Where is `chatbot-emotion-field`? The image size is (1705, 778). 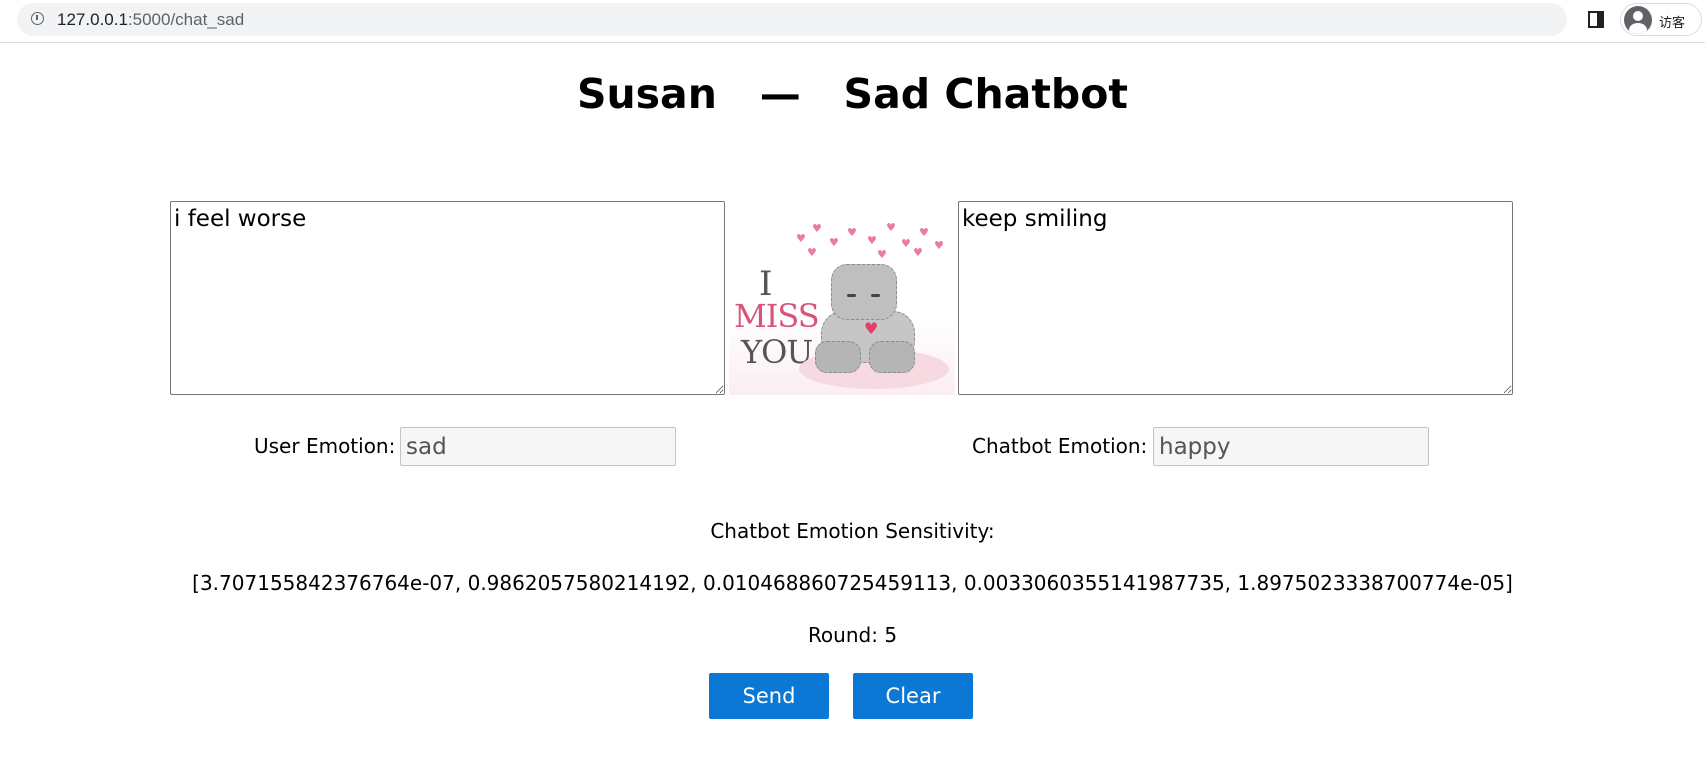
chatbot-emotion-field is located at coordinates (1291, 446).